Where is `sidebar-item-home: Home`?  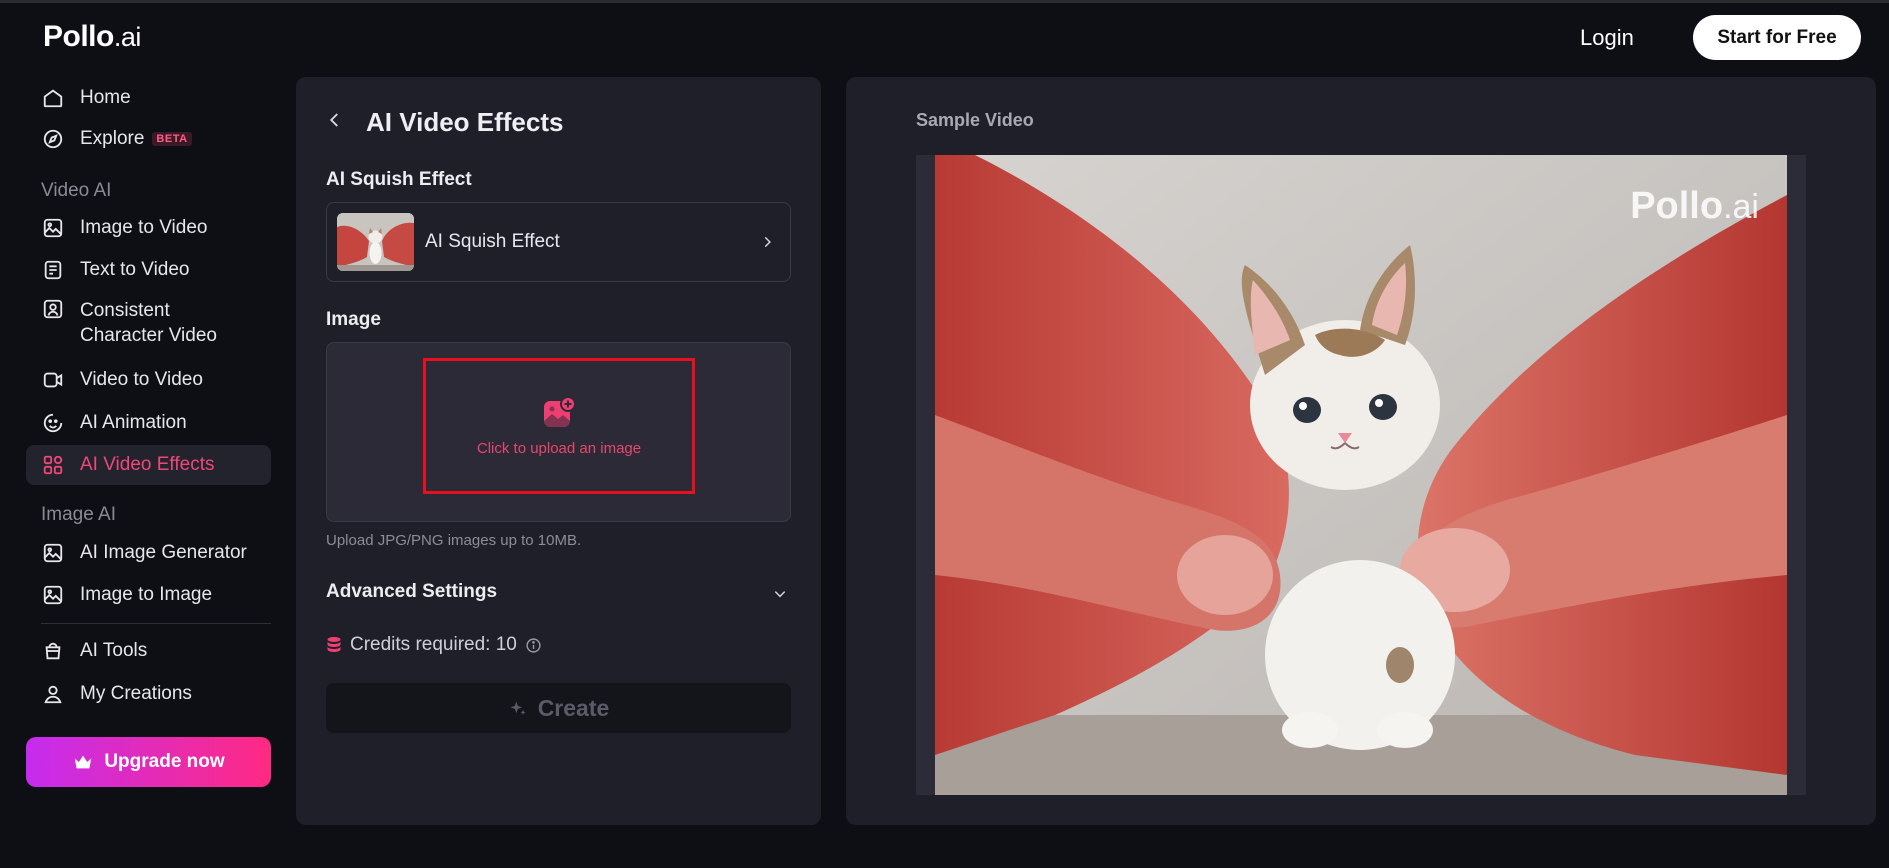 sidebar-item-home: Home is located at coordinates (148, 98).